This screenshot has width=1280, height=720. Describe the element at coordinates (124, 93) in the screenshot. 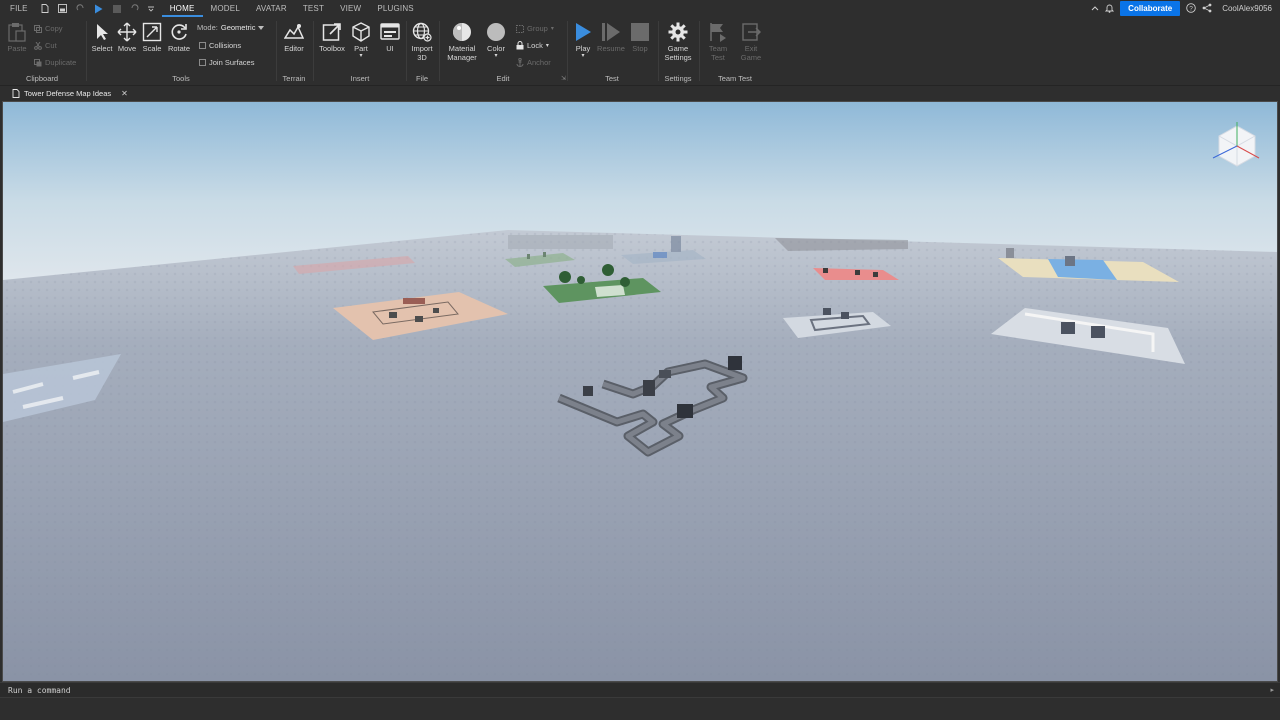

I see `close-tab-icon: ✕` at that location.